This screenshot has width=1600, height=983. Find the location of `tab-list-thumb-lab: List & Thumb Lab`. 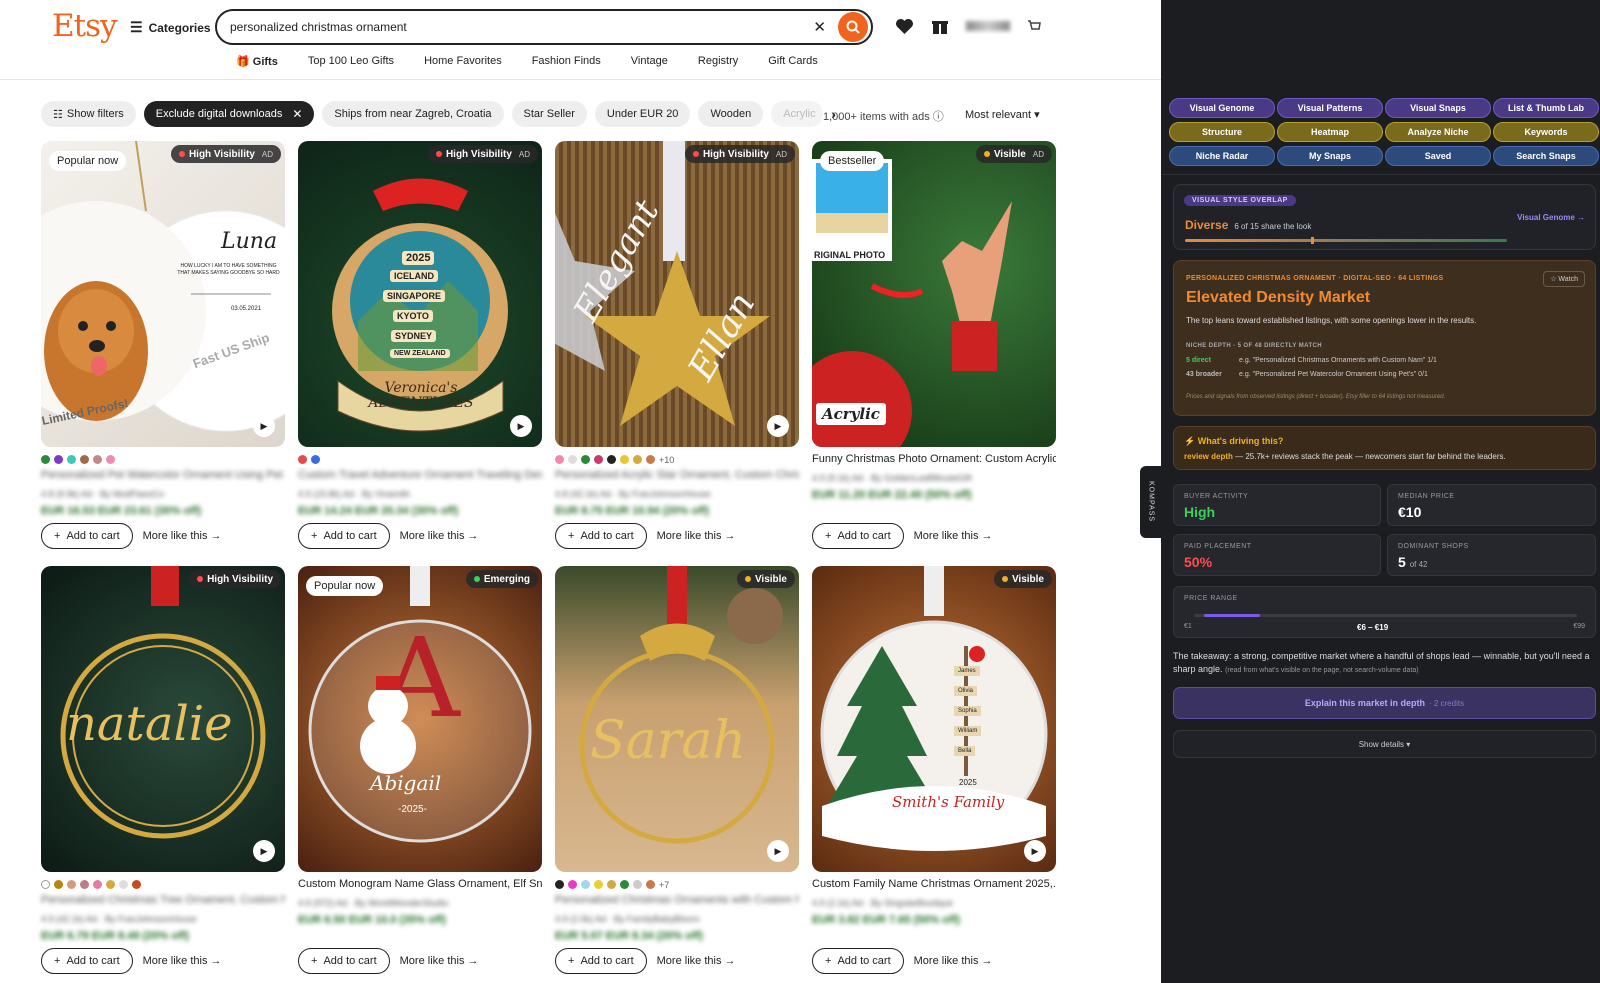

tab-list-thumb-lab: List & Thumb Lab is located at coordinates (1546, 108).